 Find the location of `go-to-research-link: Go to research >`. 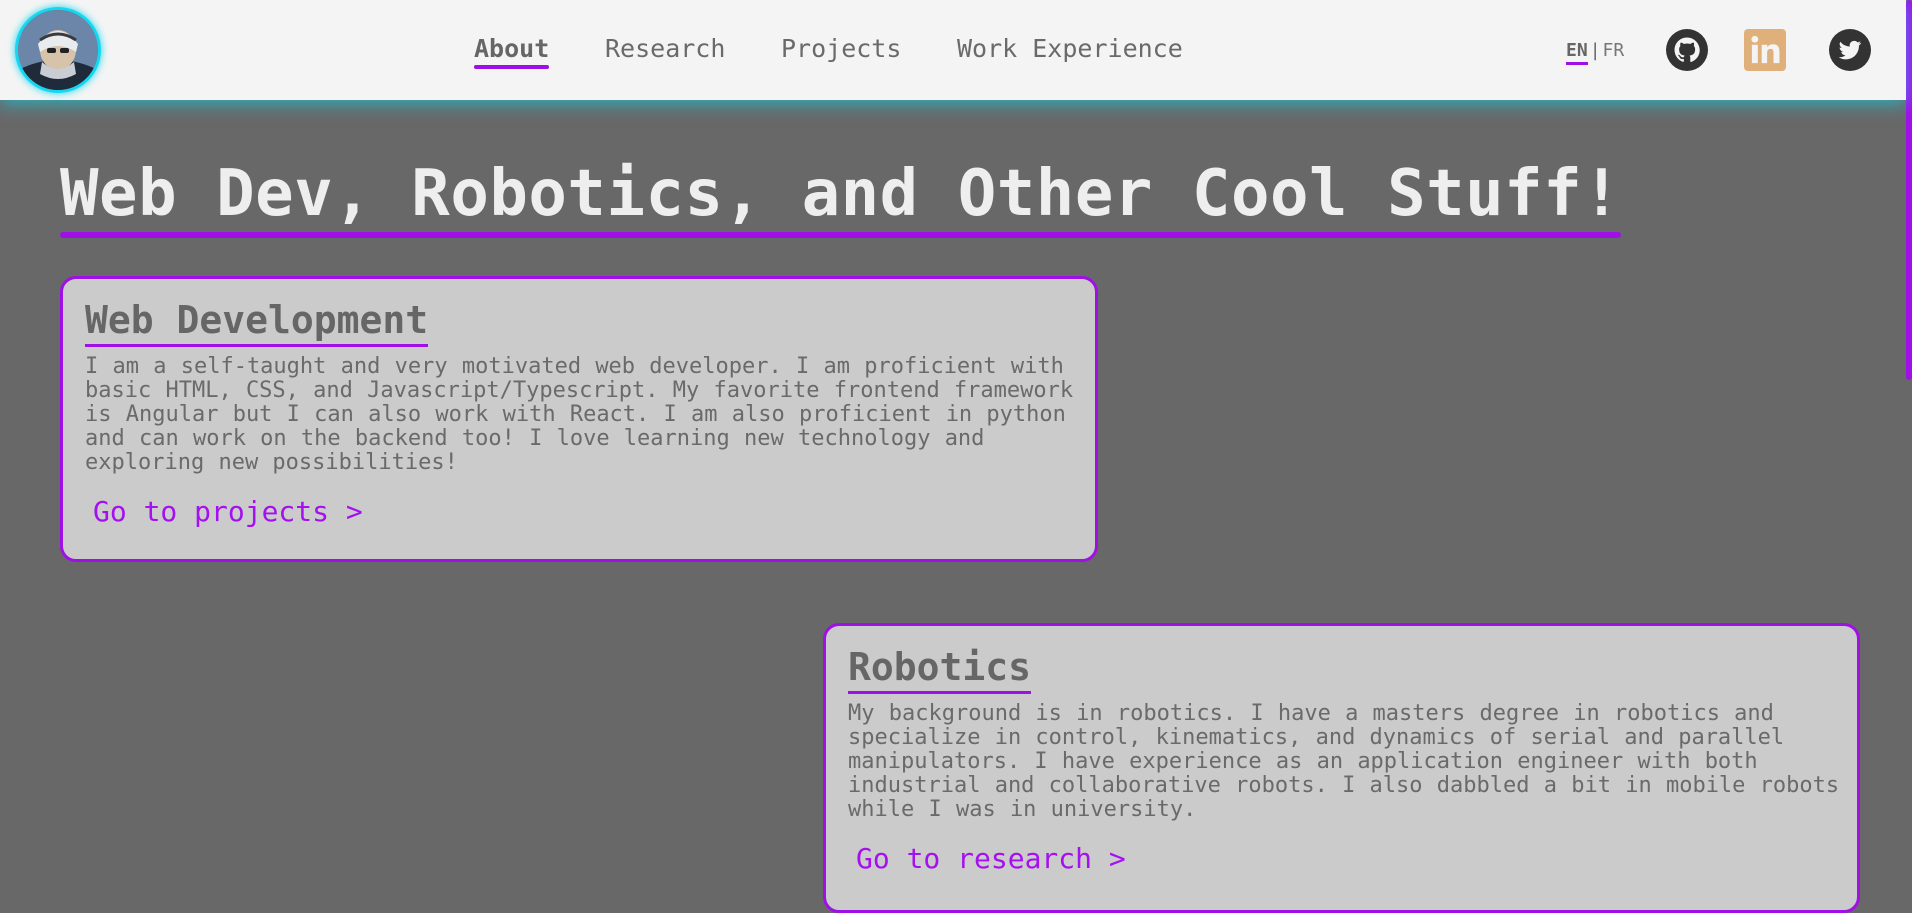

go-to-research-link: Go to research > is located at coordinates (991, 858).